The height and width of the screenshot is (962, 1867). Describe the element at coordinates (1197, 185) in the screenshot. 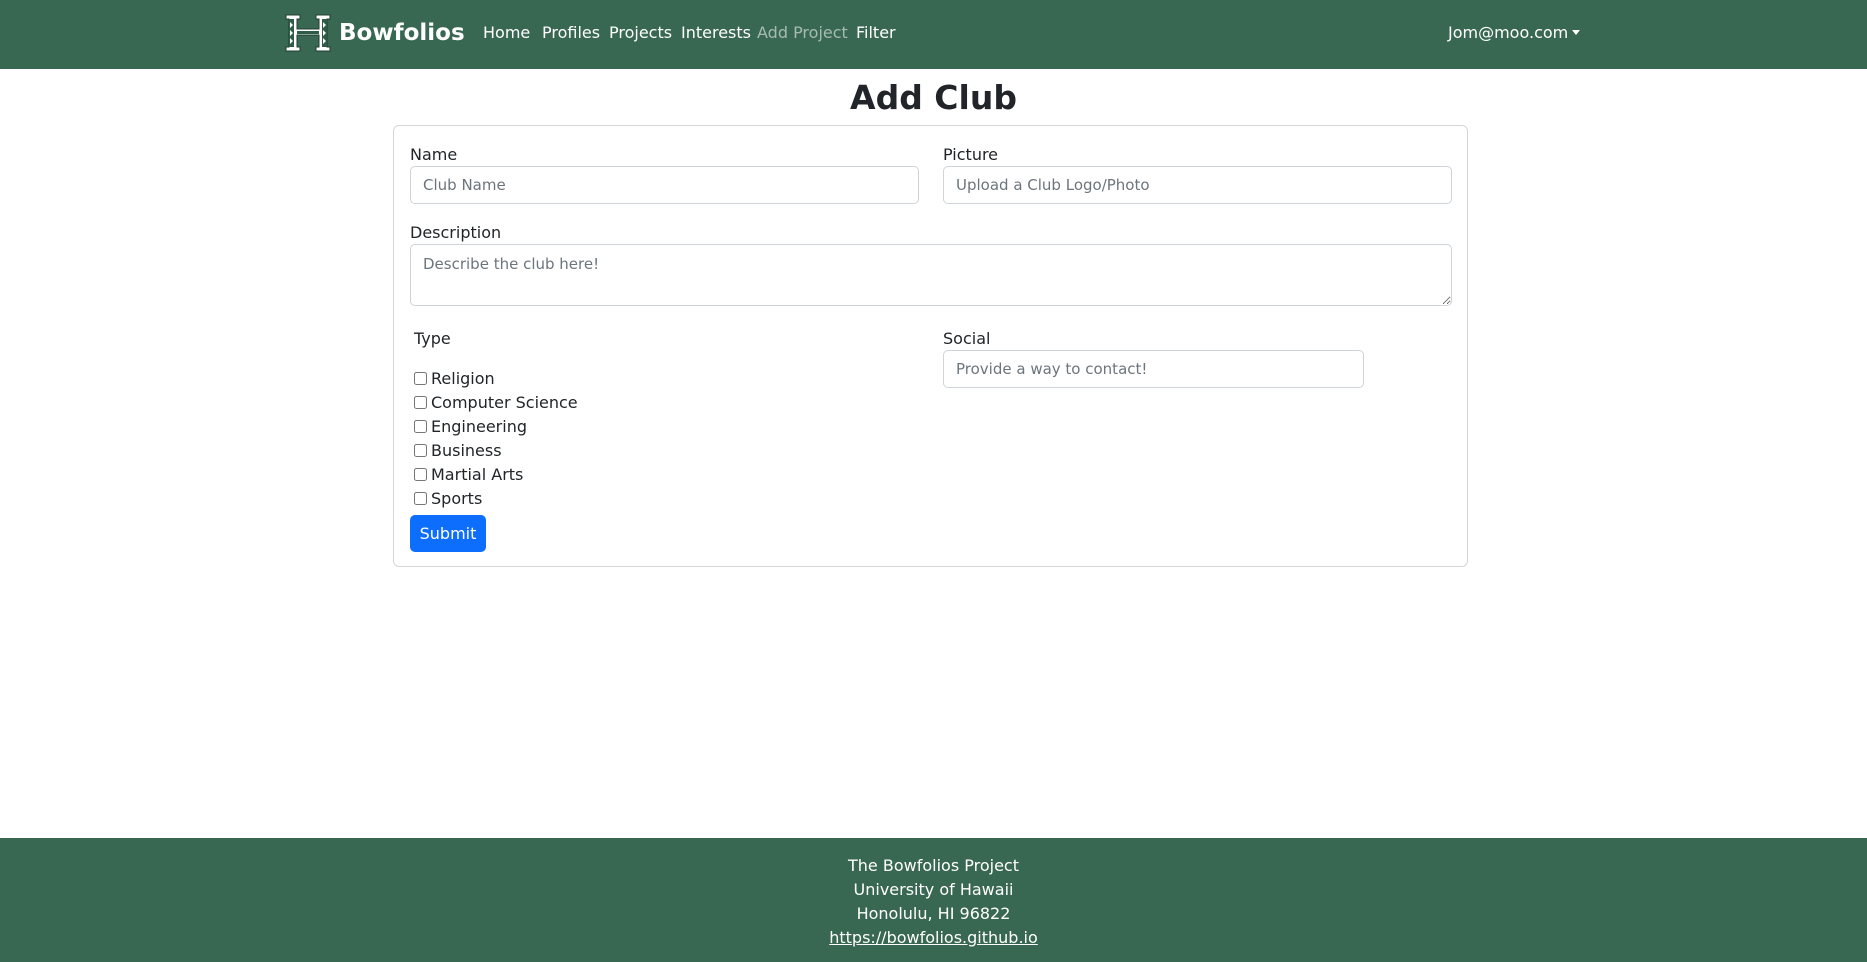

I see `picture-input` at that location.